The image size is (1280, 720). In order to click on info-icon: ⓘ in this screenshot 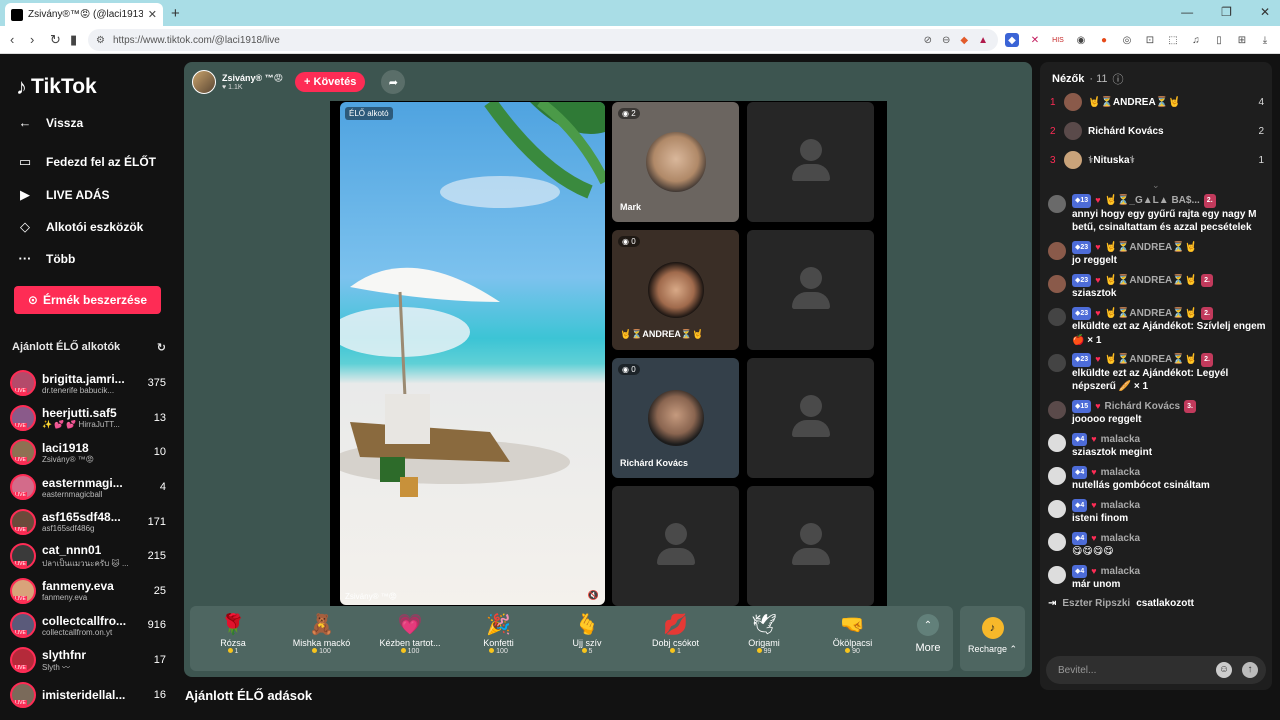, I will do `click(1118, 79)`.